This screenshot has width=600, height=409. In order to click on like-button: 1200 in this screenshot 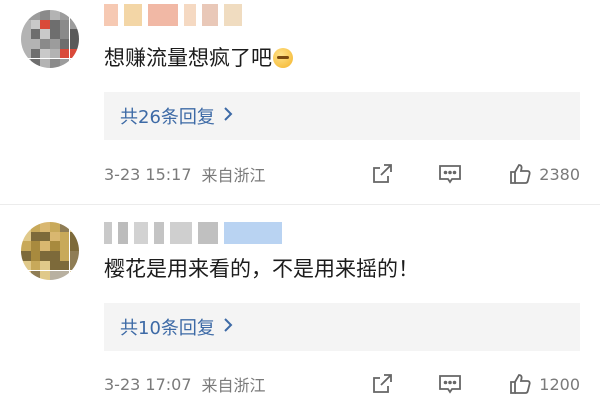, I will do `click(543, 384)`.